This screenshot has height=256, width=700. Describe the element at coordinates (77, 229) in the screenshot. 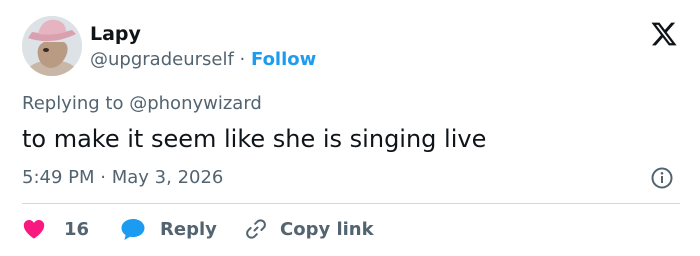

I see `like-count: 16` at that location.